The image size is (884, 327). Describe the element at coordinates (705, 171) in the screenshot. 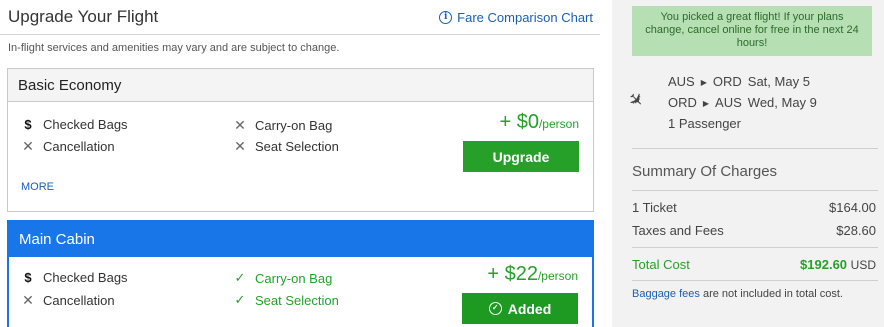

I see `summary-title: Summary Of Charges` at that location.